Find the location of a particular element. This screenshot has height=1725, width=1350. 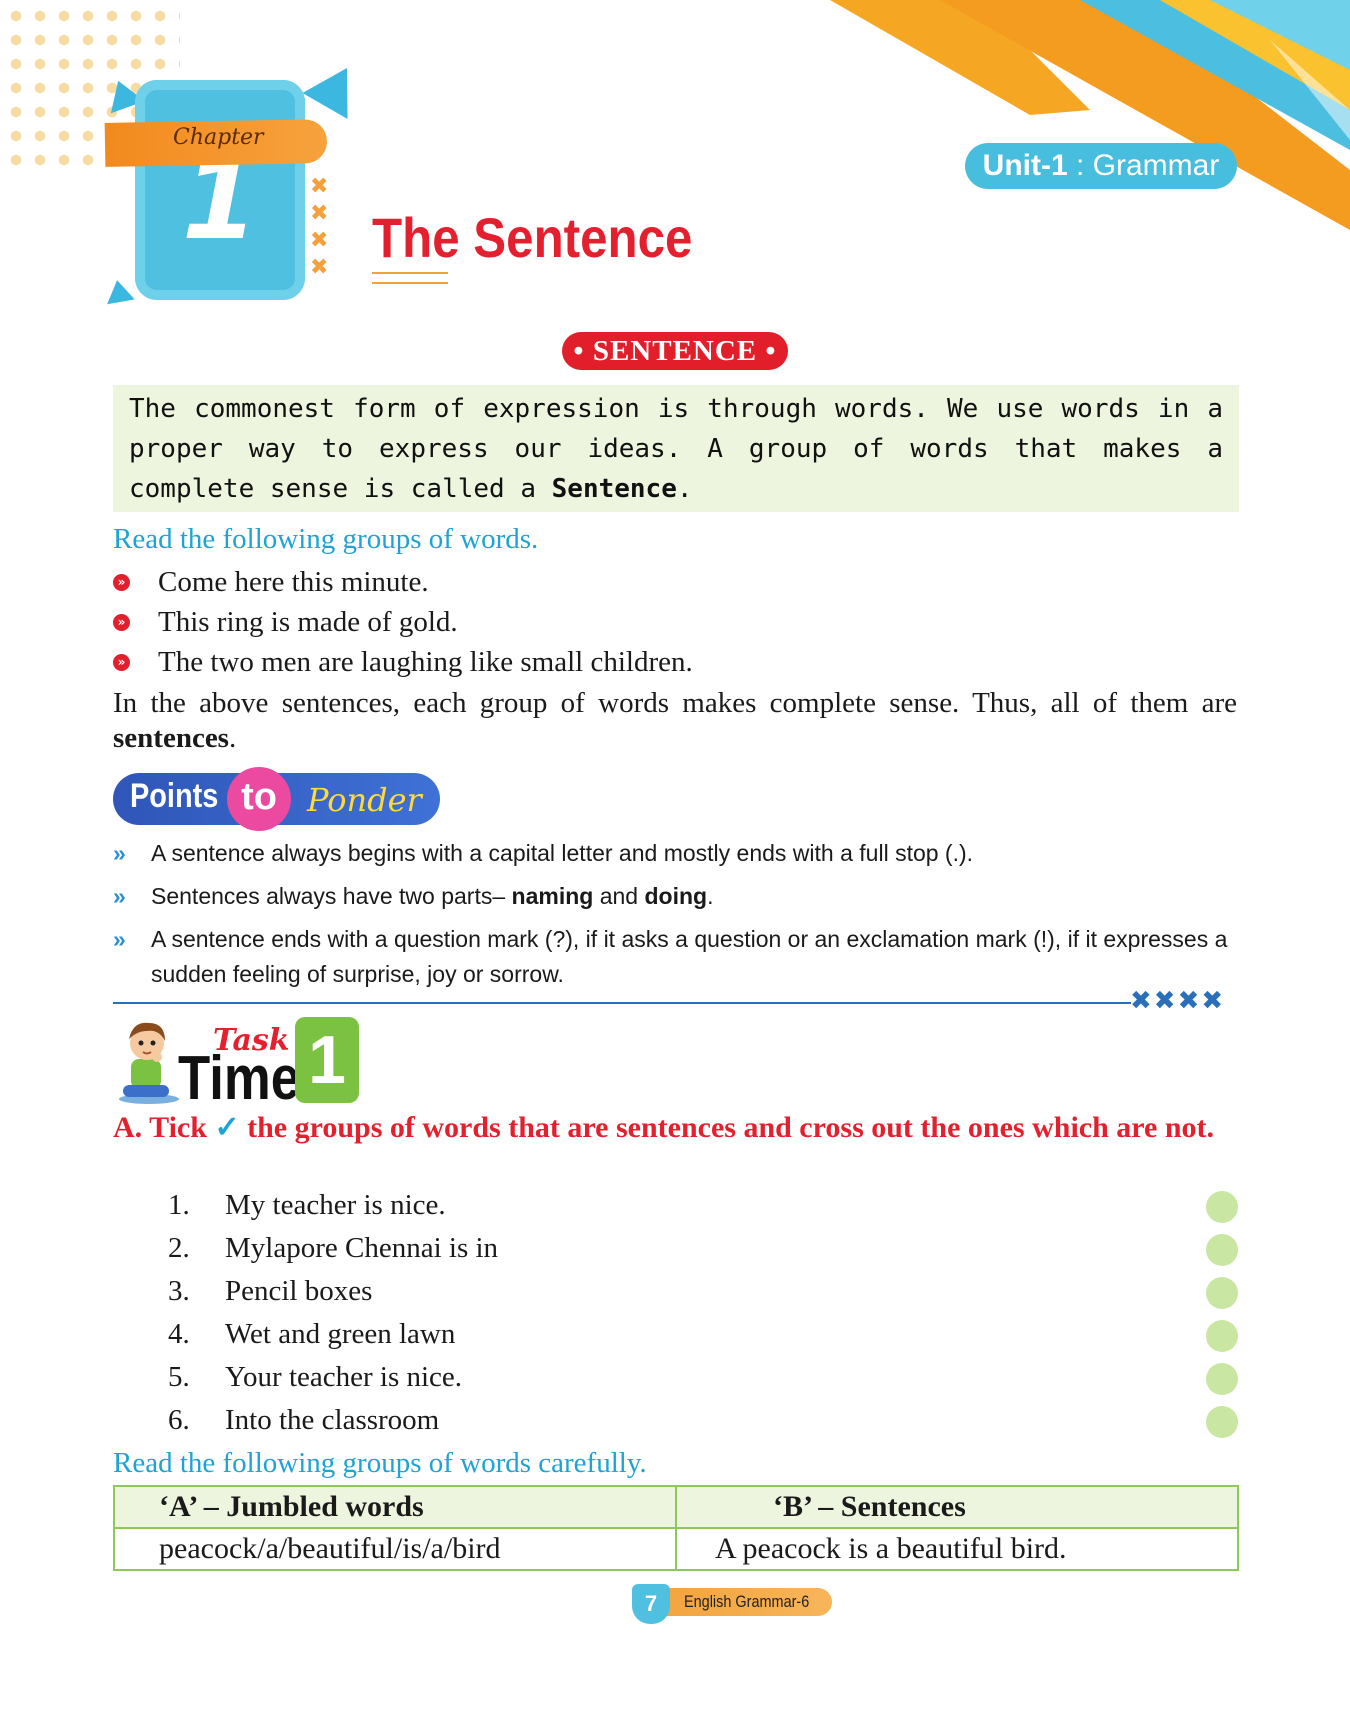

page-number: 7 is located at coordinates (651, 1604).